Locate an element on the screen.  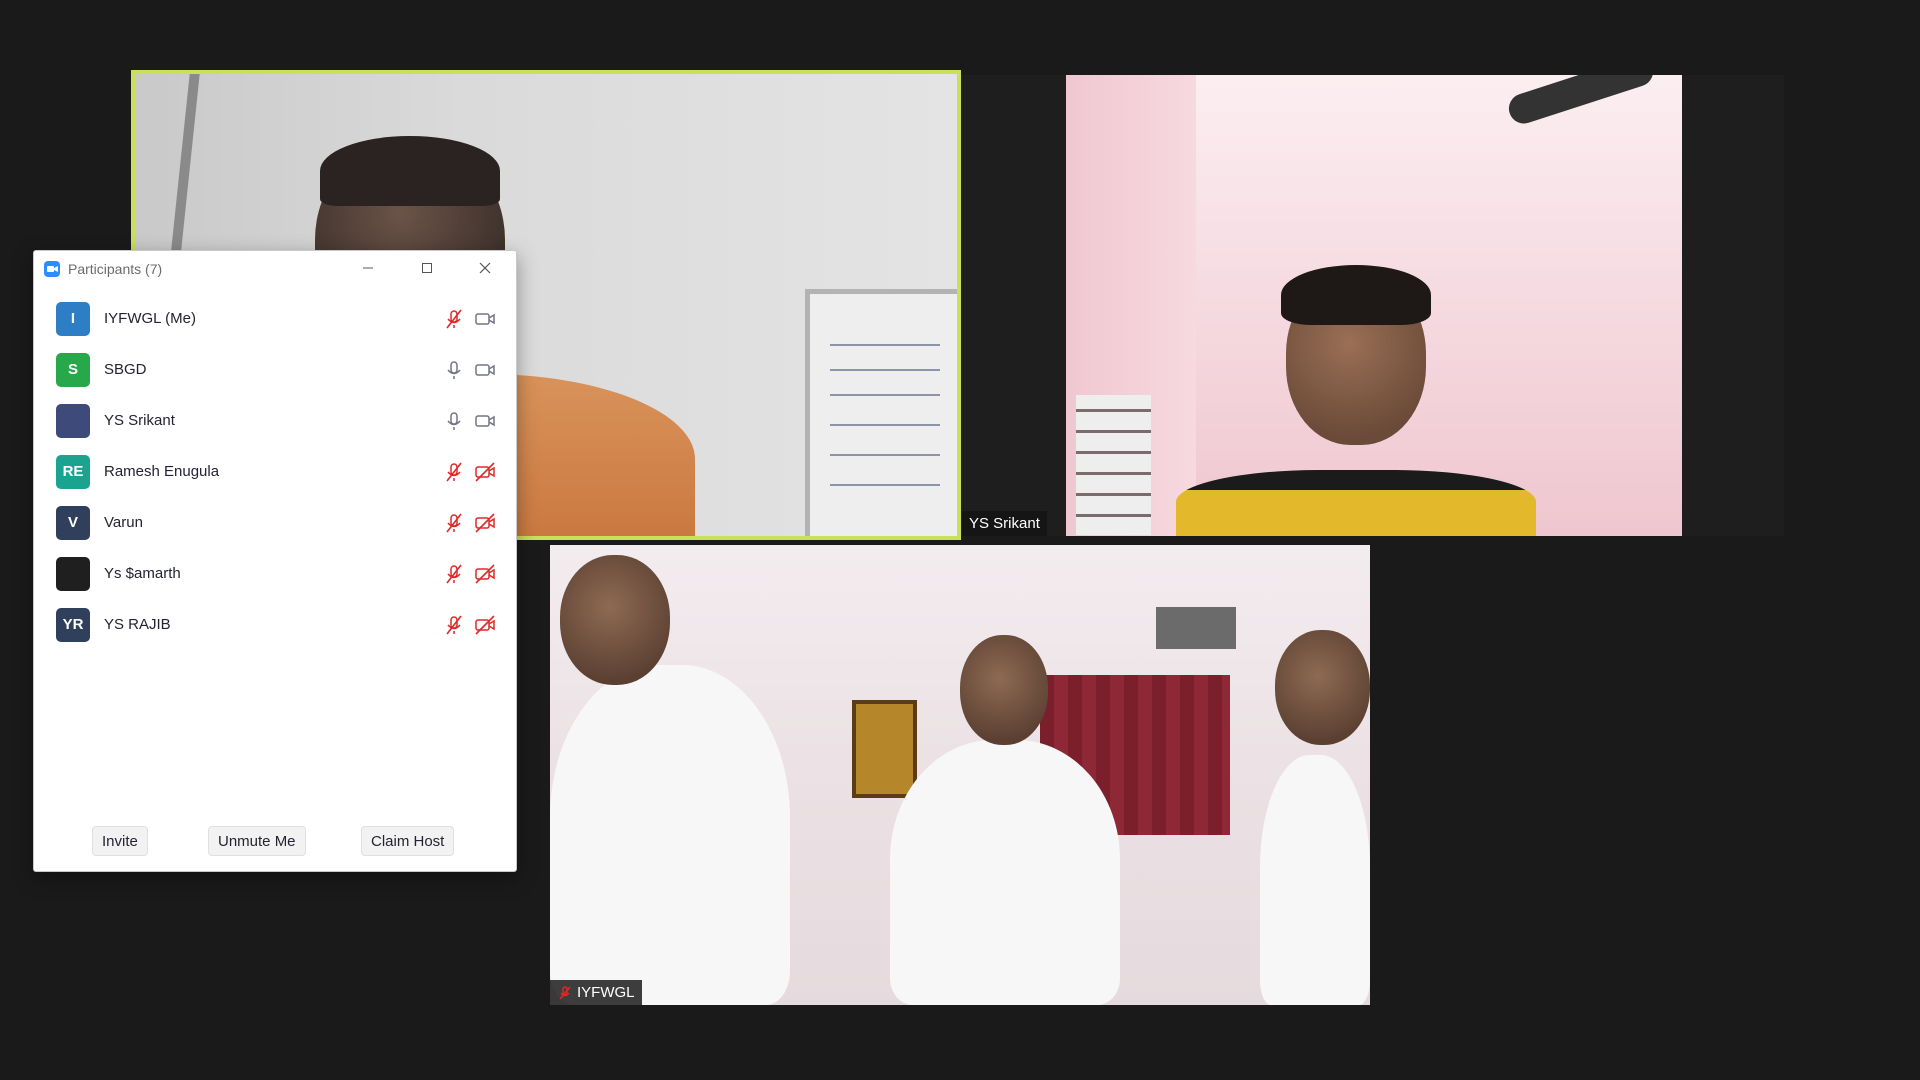
tile-name-label: IYFWGL is located at coordinates (596, 992).